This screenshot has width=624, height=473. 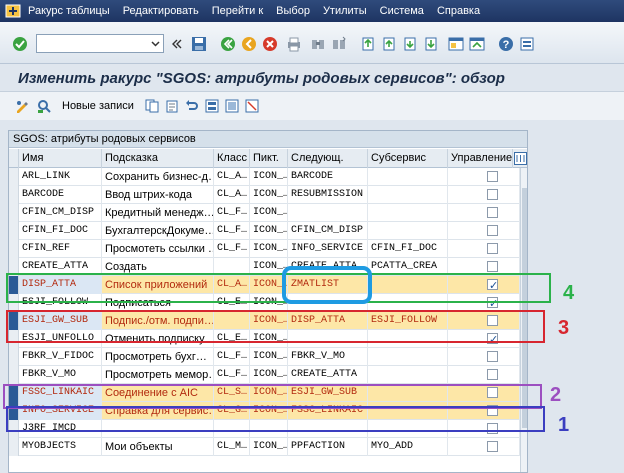 What do you see at coordinates (524, 308) in the screenshot?
I see `scrollbar-thumb` at bounding box center [524, 308].